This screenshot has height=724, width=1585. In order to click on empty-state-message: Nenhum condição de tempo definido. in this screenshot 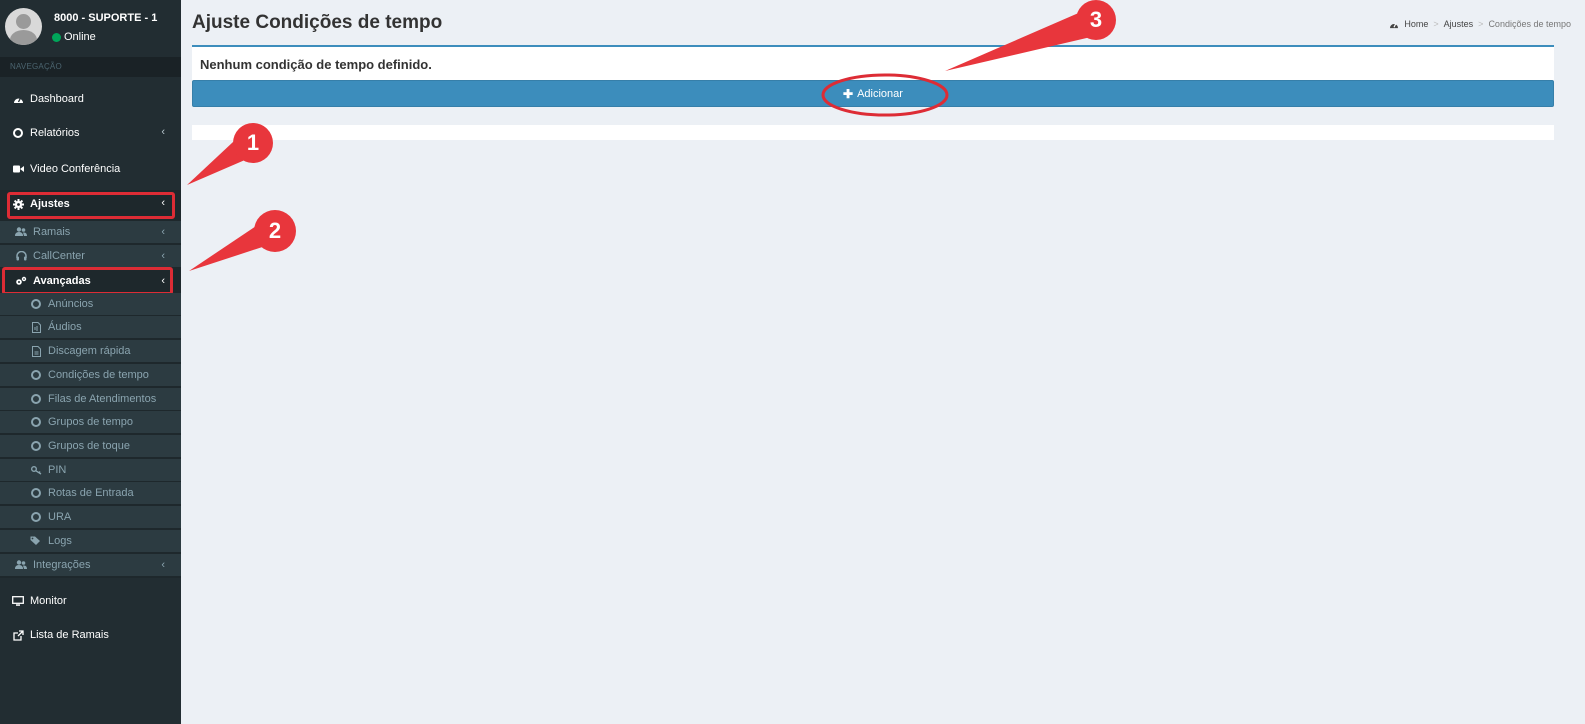, I will do `click(316, 64)`.